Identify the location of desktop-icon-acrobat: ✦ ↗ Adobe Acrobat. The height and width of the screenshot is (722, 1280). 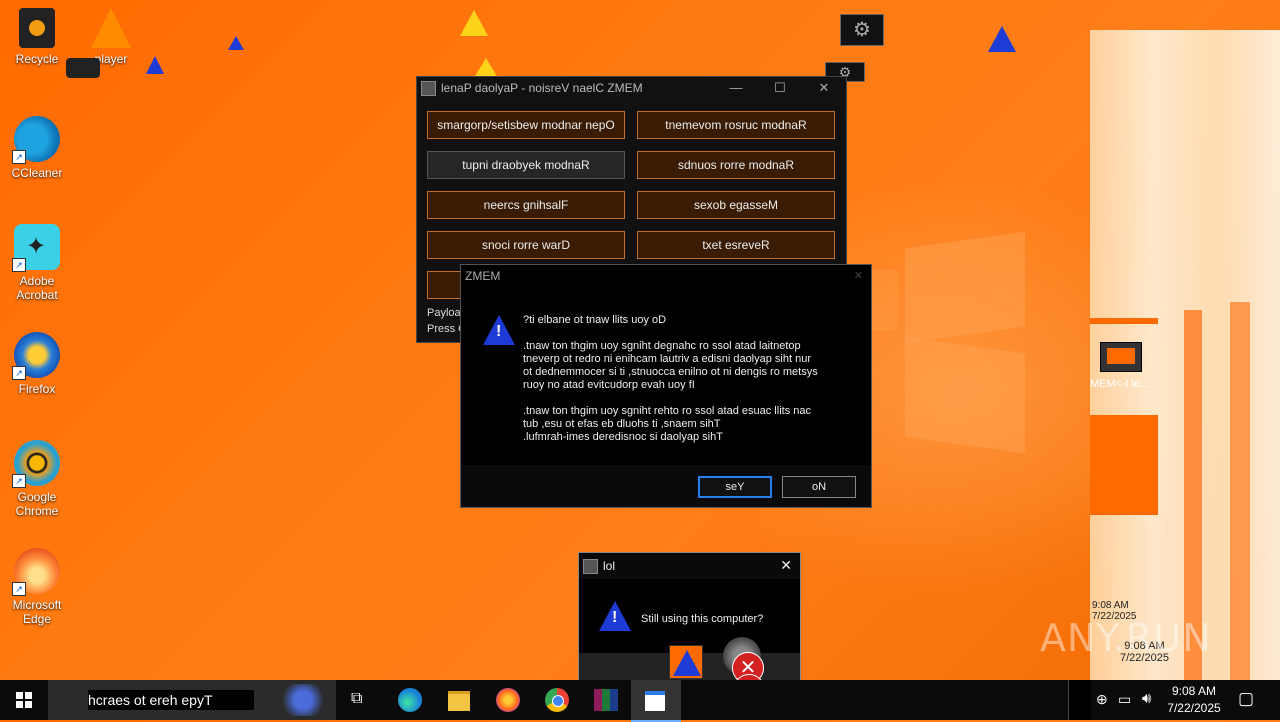
(37, 263).